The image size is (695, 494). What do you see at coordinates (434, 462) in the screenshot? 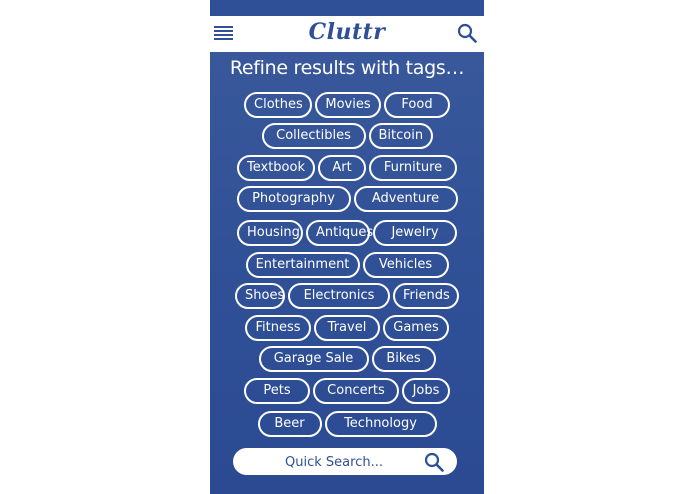
I see `quick-search-icon` at bounding box center [434, 462].